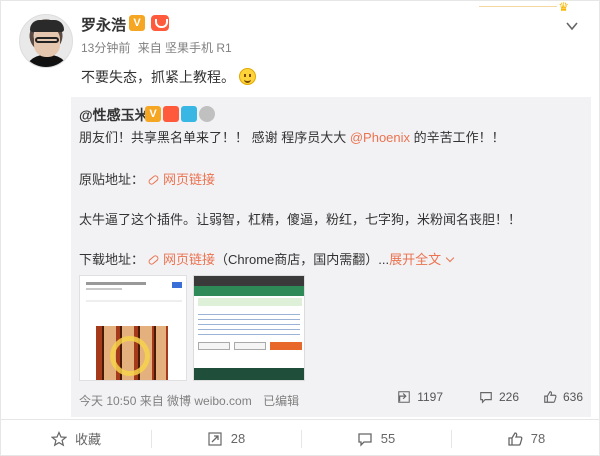 This screenshot has width=600, height=456. I want to click on forward-button: 28, so click(226, 438).